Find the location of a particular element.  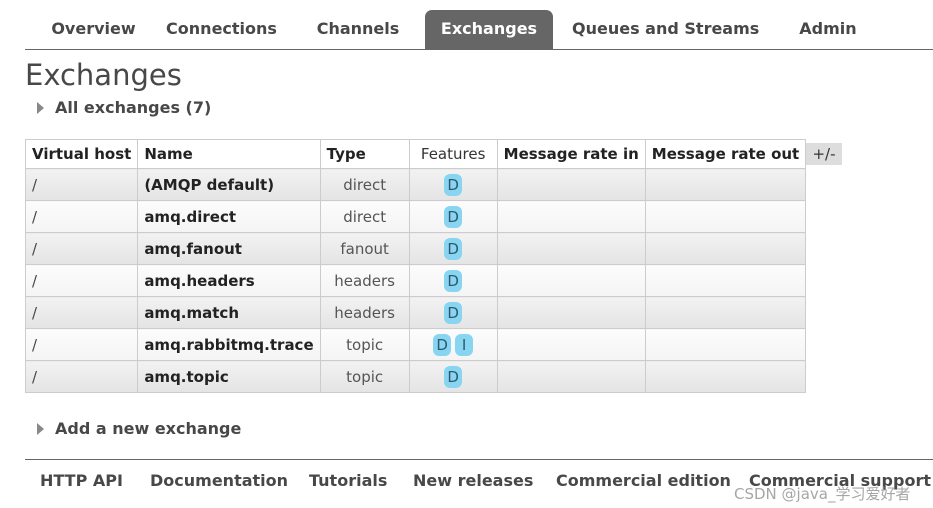

exchange-name-link: (AMQP default) is located at coordinates (229, 184).